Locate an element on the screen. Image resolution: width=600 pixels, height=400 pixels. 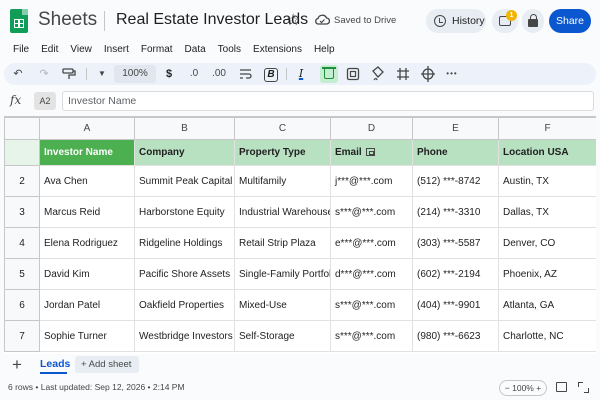
bold-button: B is located at coordinates (271, 74).